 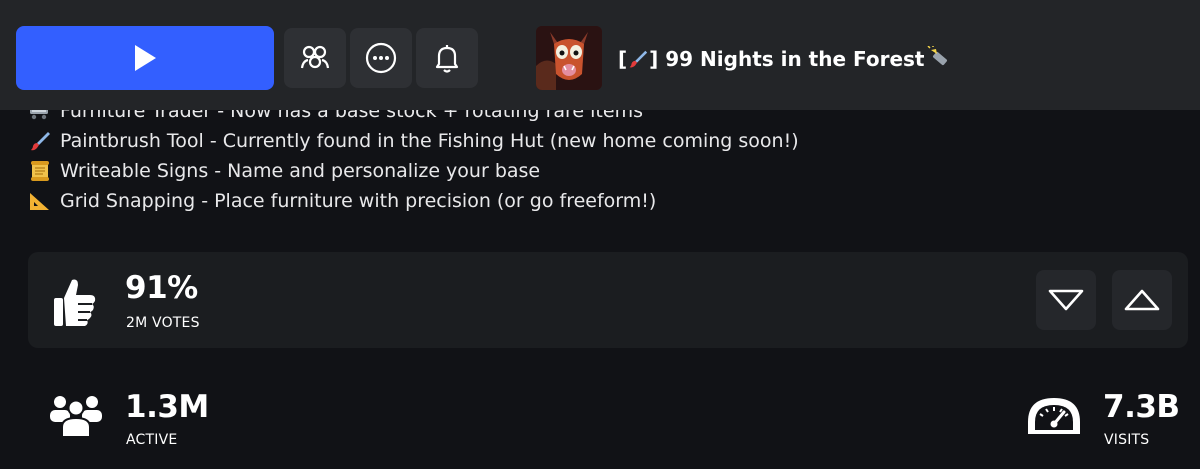 I want to click on more-options-button, so click(x=381, y=58).